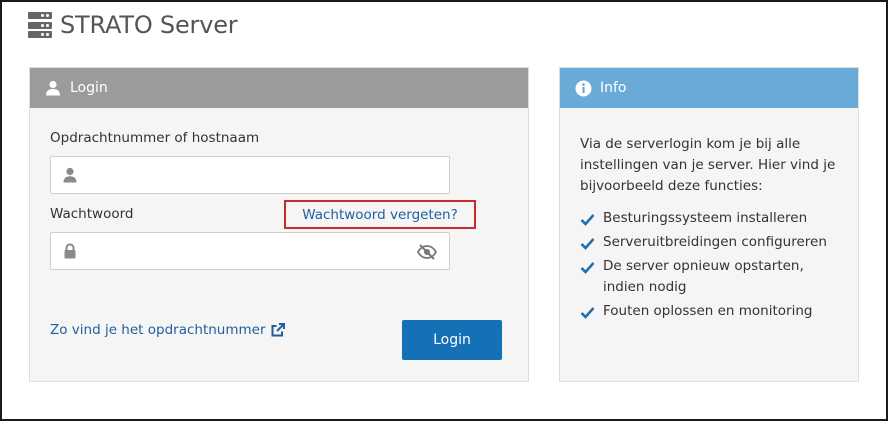  Describe the element at coordinates (92, 214) in the screenshot. I see `password-label: Wachtwoord` at that location.